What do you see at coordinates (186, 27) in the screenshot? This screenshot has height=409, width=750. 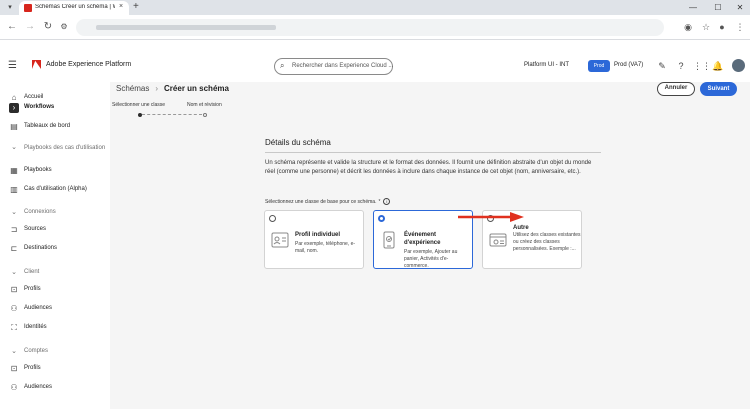 I see `url-text-redacted` at bounding box center [186, 27].